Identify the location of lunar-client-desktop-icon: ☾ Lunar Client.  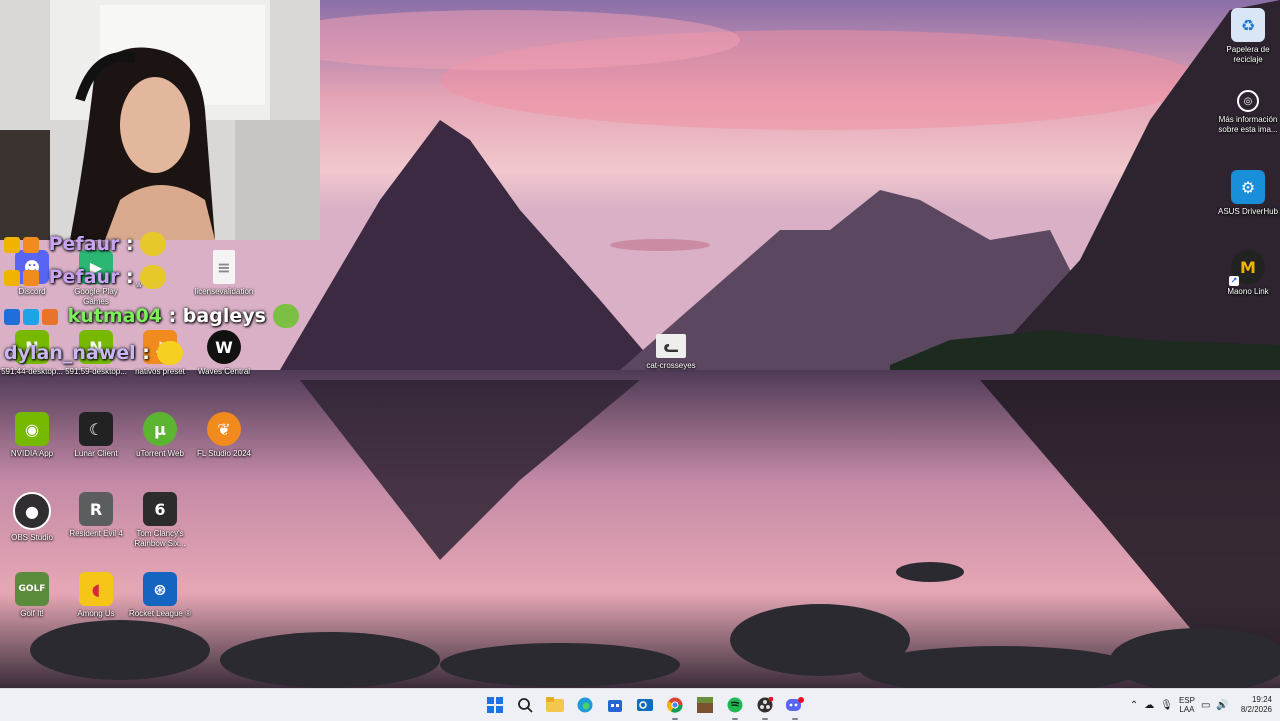
(96, 444).